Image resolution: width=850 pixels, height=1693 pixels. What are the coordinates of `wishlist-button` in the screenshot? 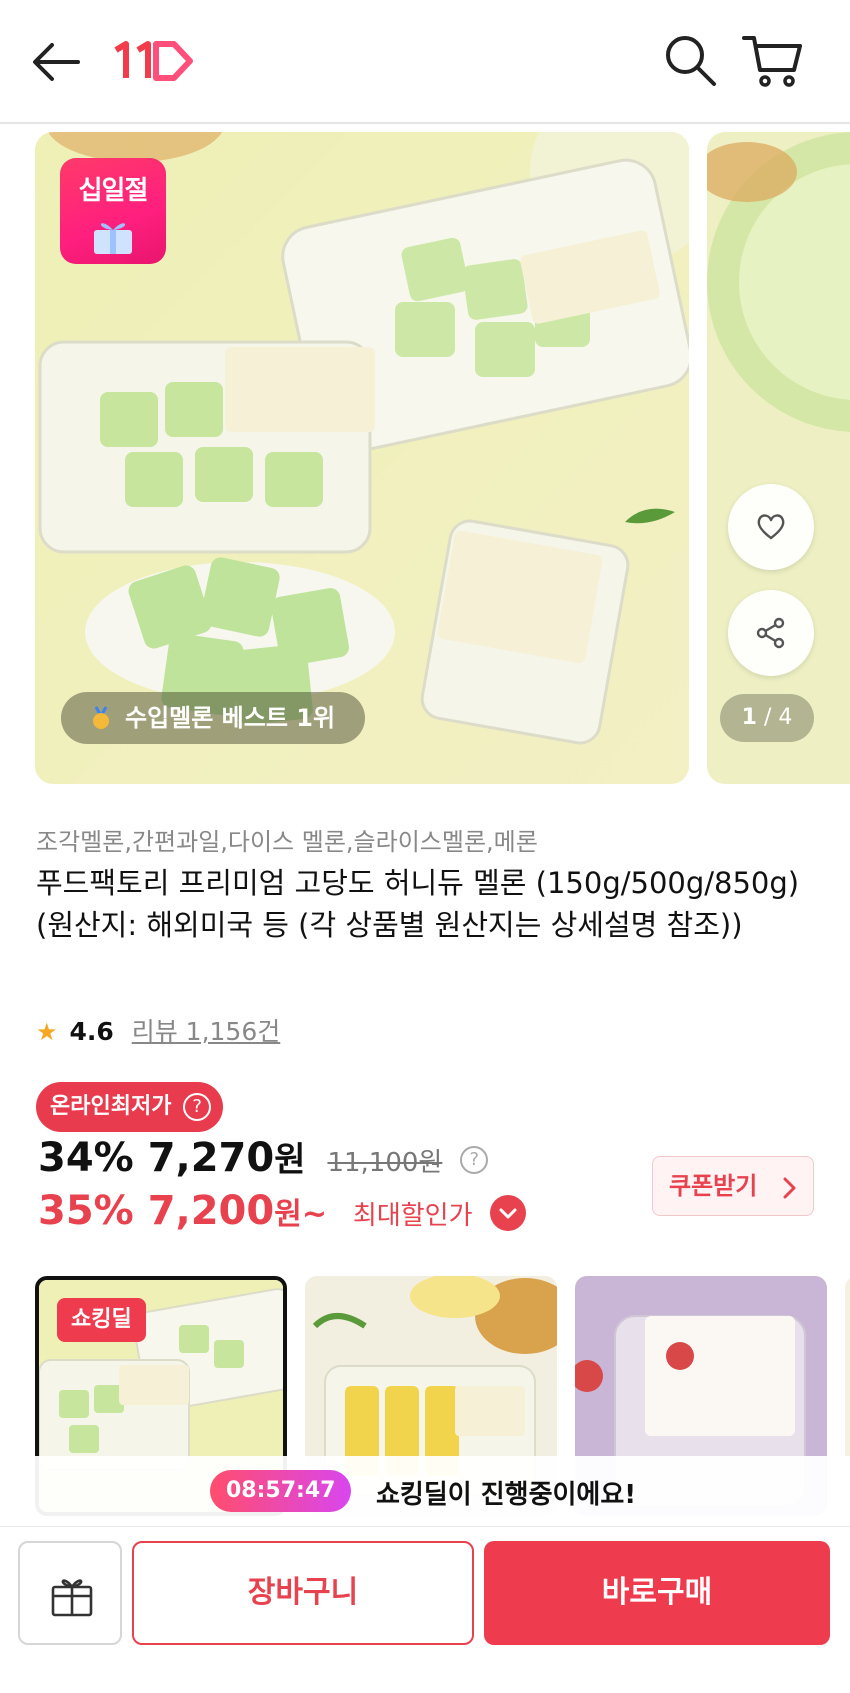 It's located at (771, 527).